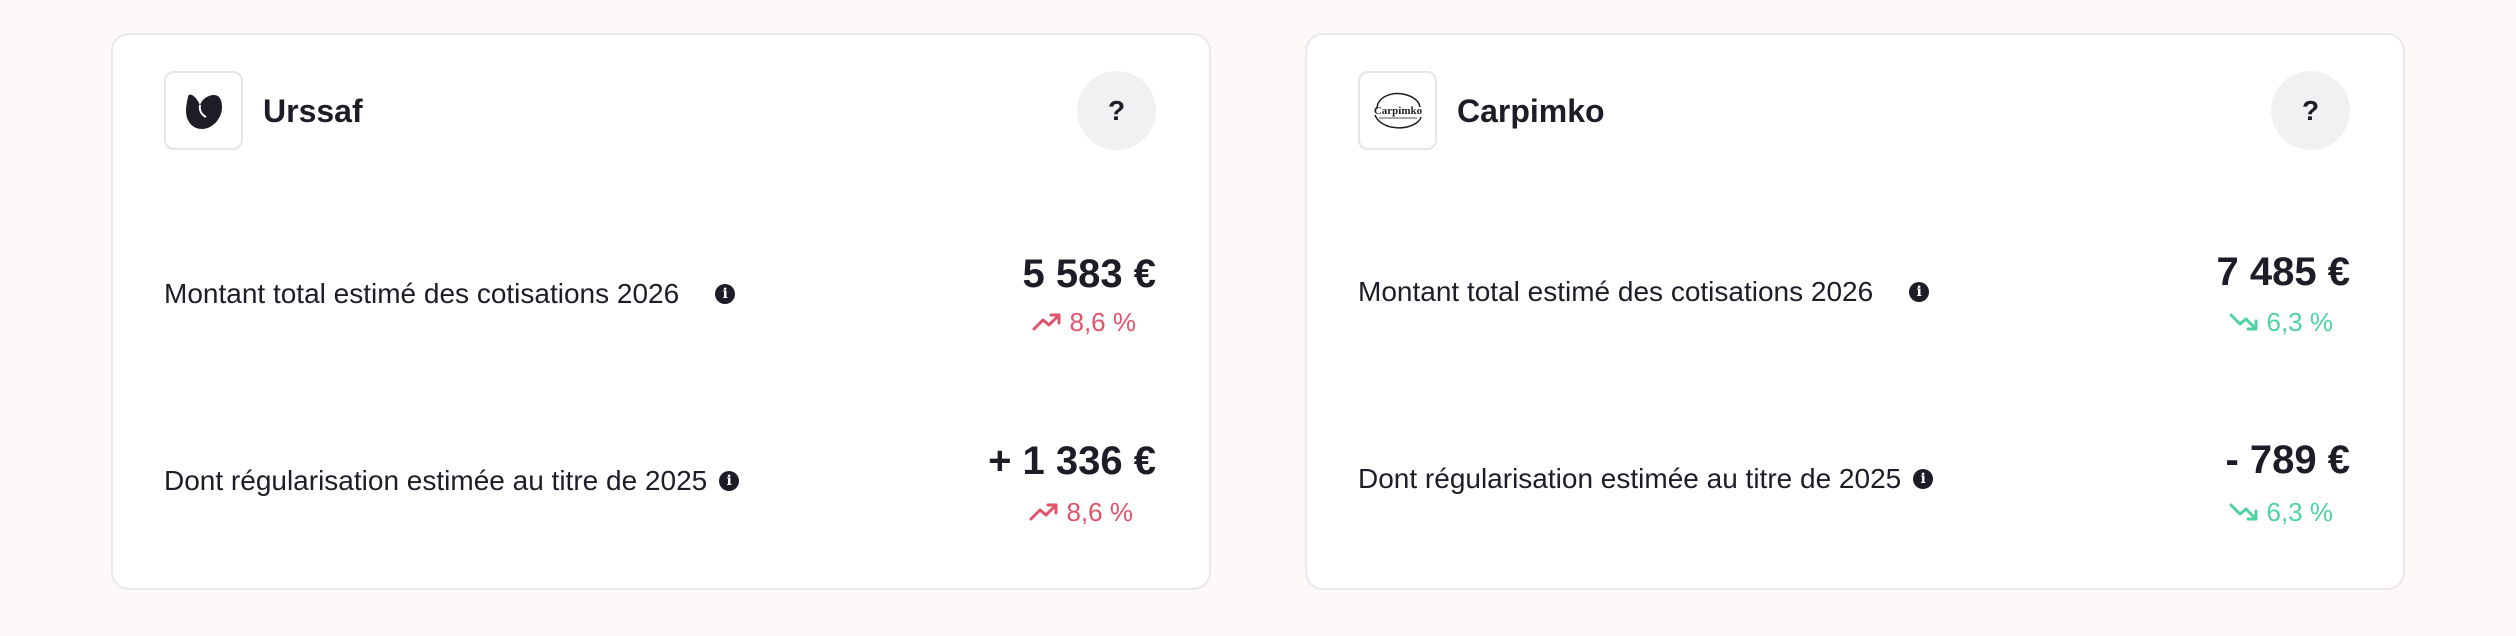  What do you see at coordinates (1103, 322) in the screenshot?
I see `total-trend-value: 8,6 %` at bounding box center [1103, 322].